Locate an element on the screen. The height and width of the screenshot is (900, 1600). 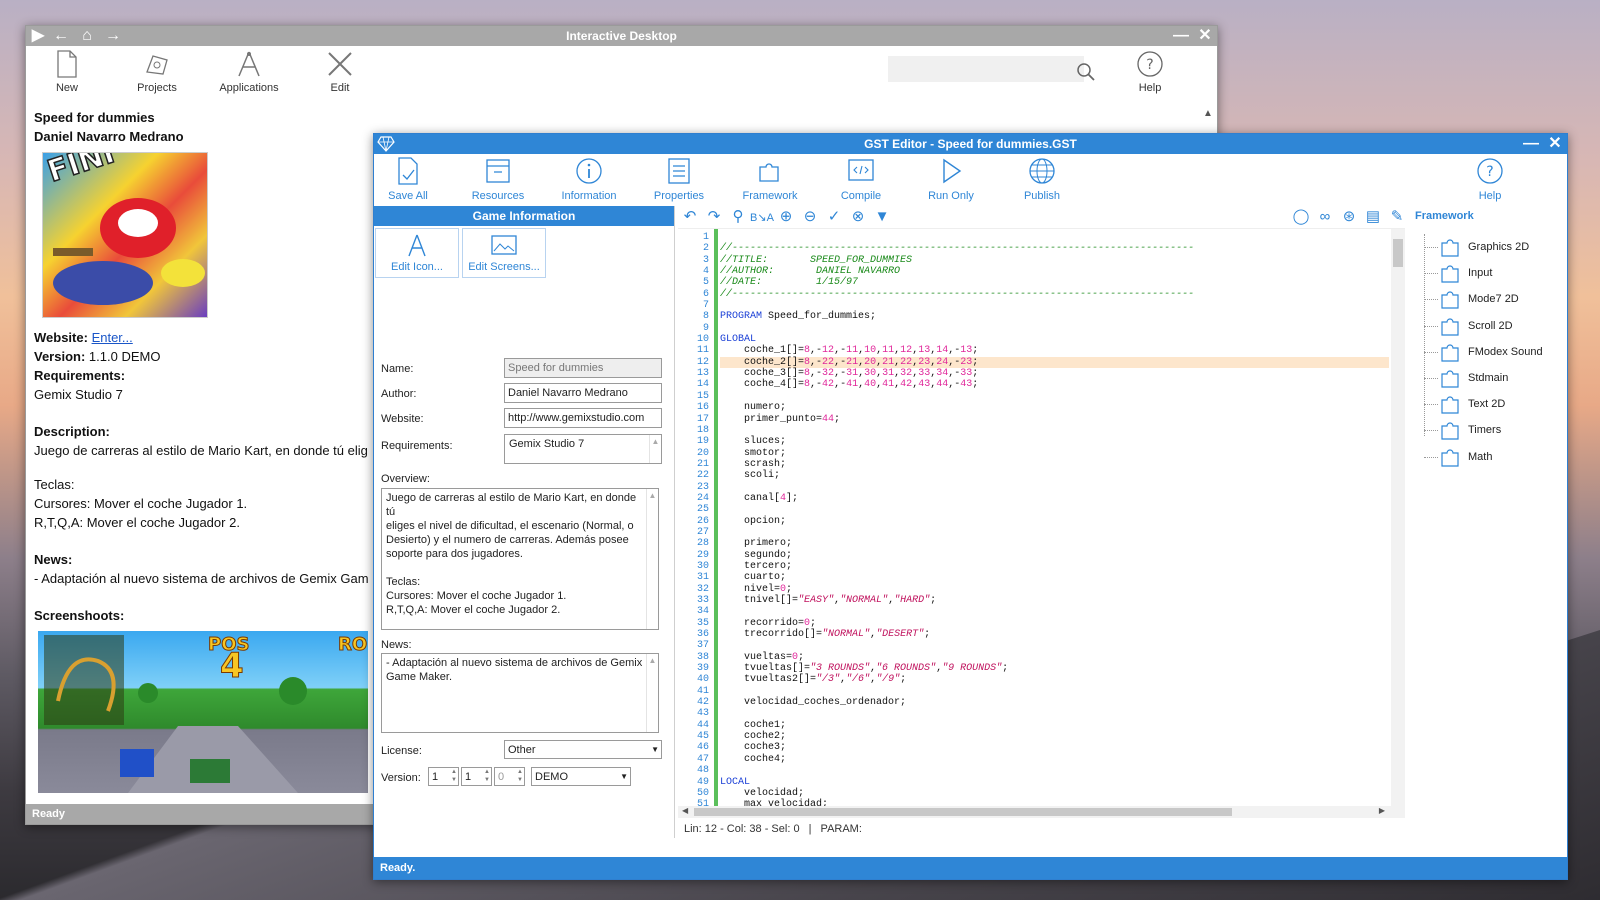
version-major-stepper: 1 ▲ ▼ is located at coordinates (443, 776).